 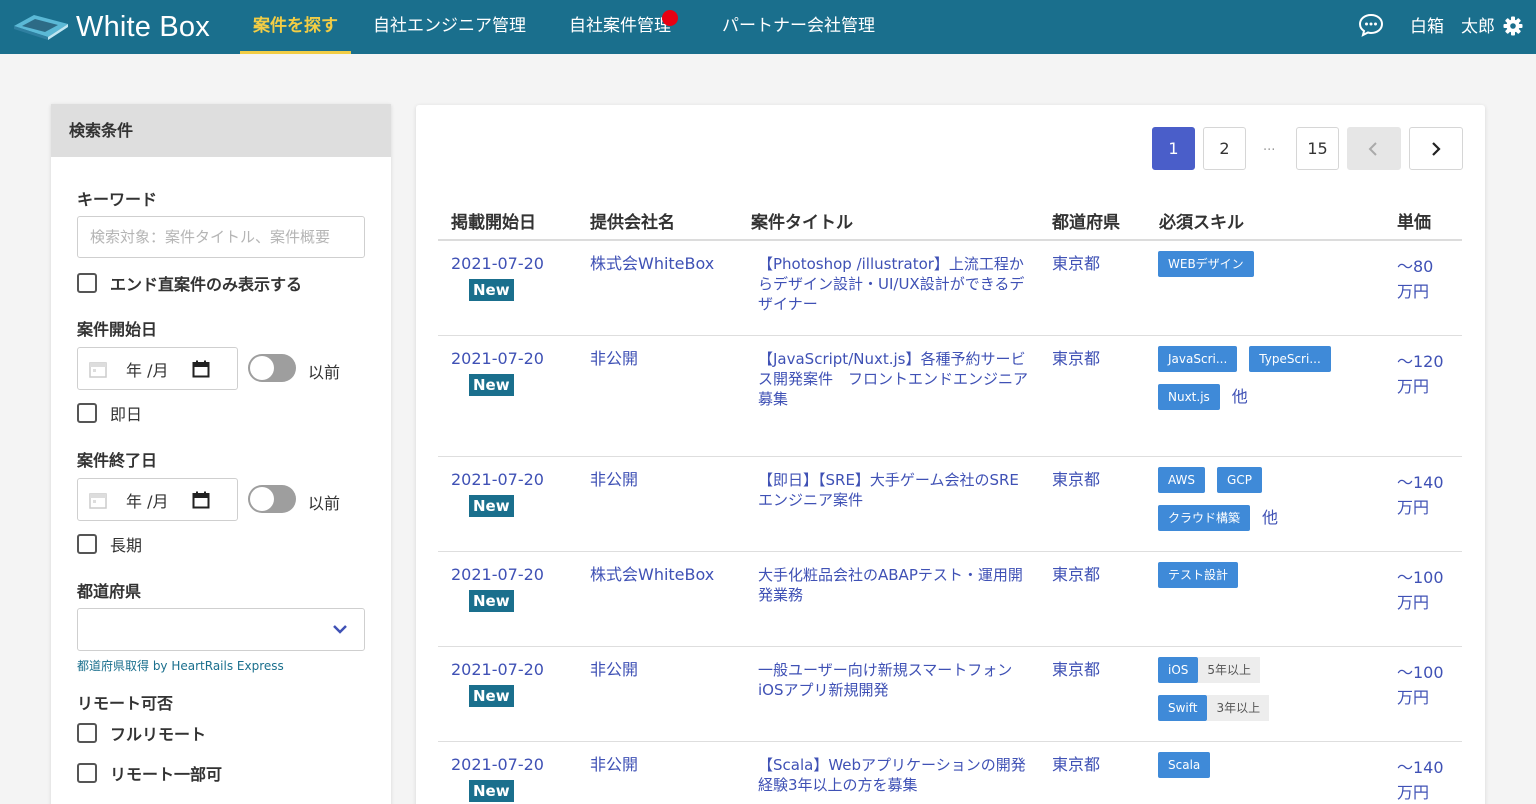 I want to click on col-header-title: 案件タイトル, so click(x=802, y=220).